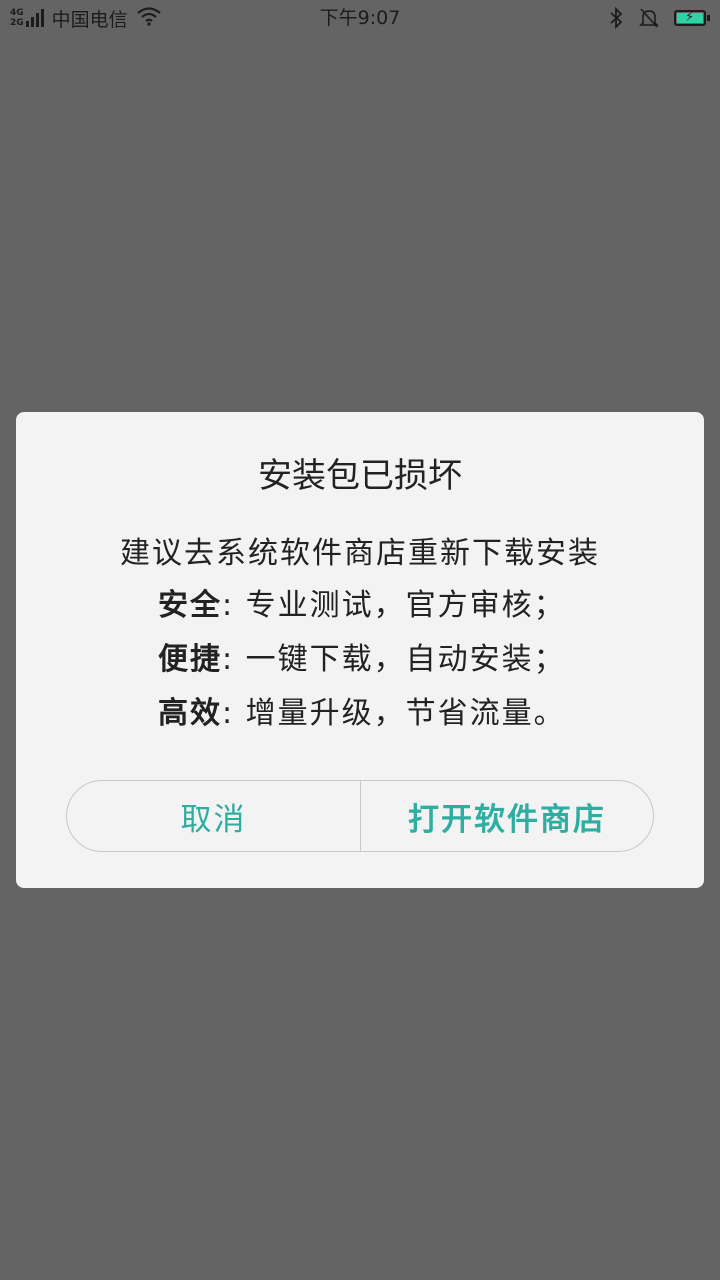  I want to click on battery-icon: ⚡, so click(692, 18).